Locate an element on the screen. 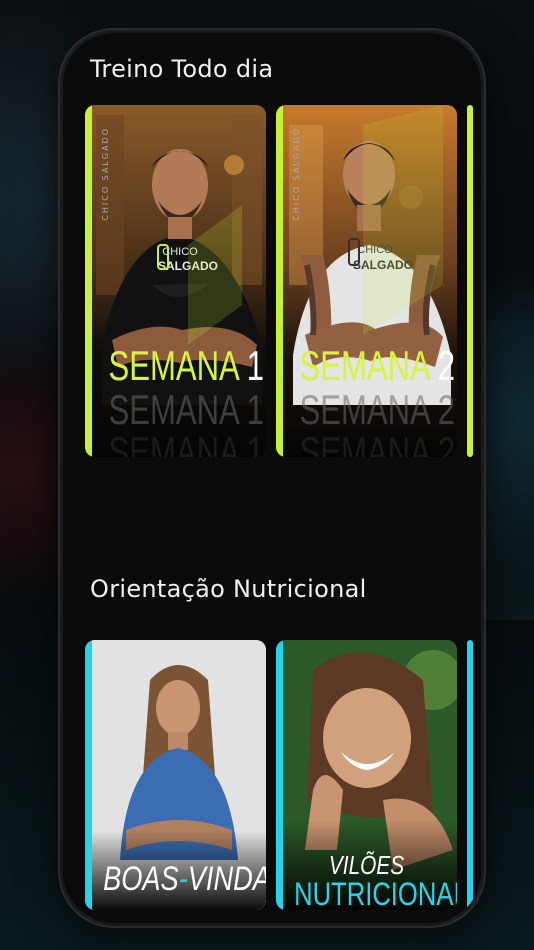  welcome-title-part1: BOAS is located at coordinates (141, 879).